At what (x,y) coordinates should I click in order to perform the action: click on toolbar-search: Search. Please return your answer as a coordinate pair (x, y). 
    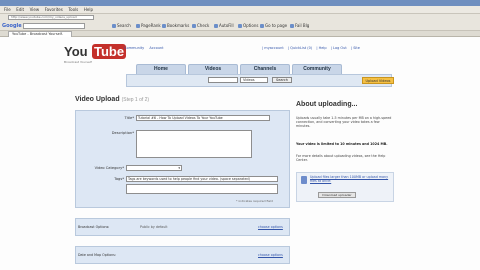
    Looking at the image, I should click on (121, 26).